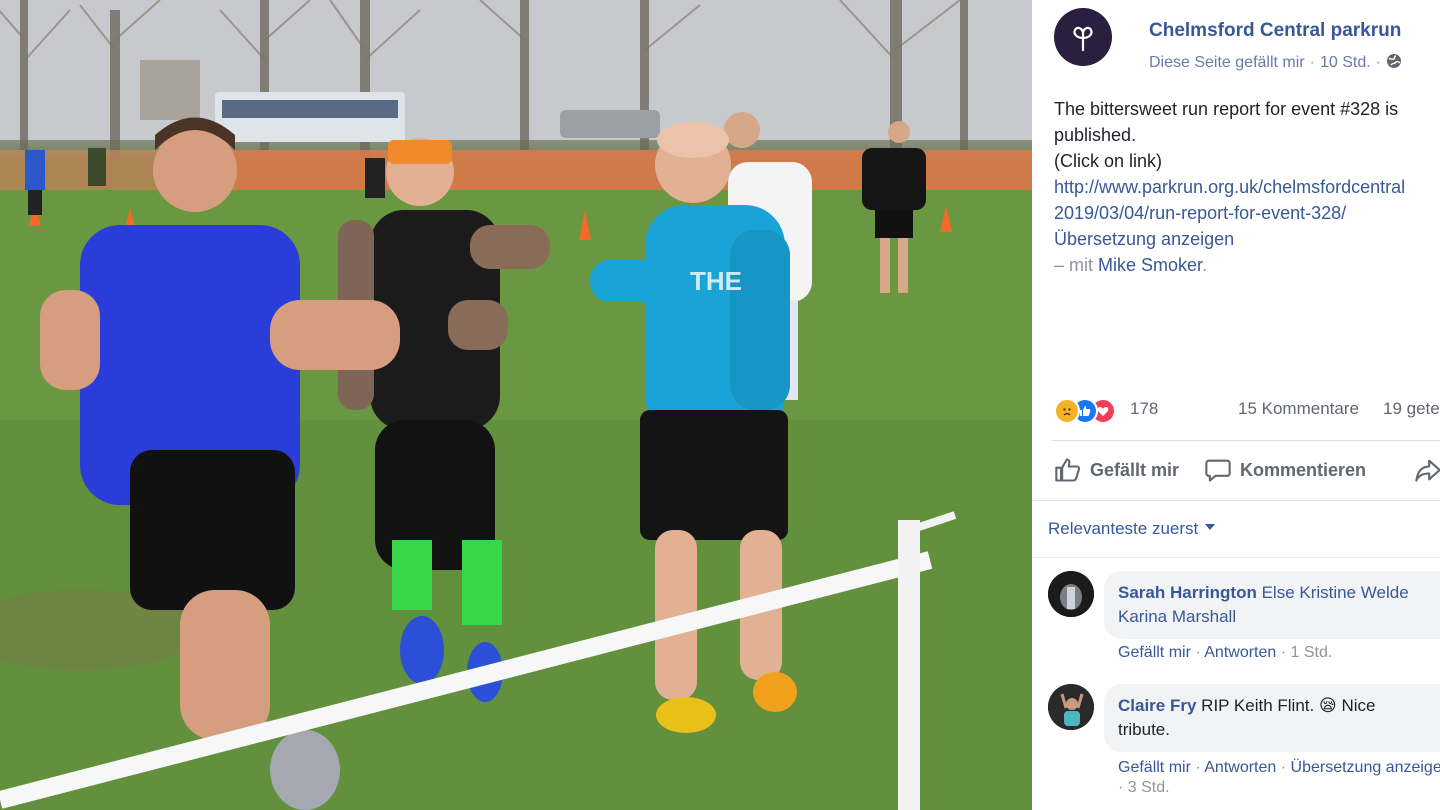 Image resolution: width=1440 pixels, height=810 pixels. I want to click on thumbs-up-icon, so click(1068, 470).